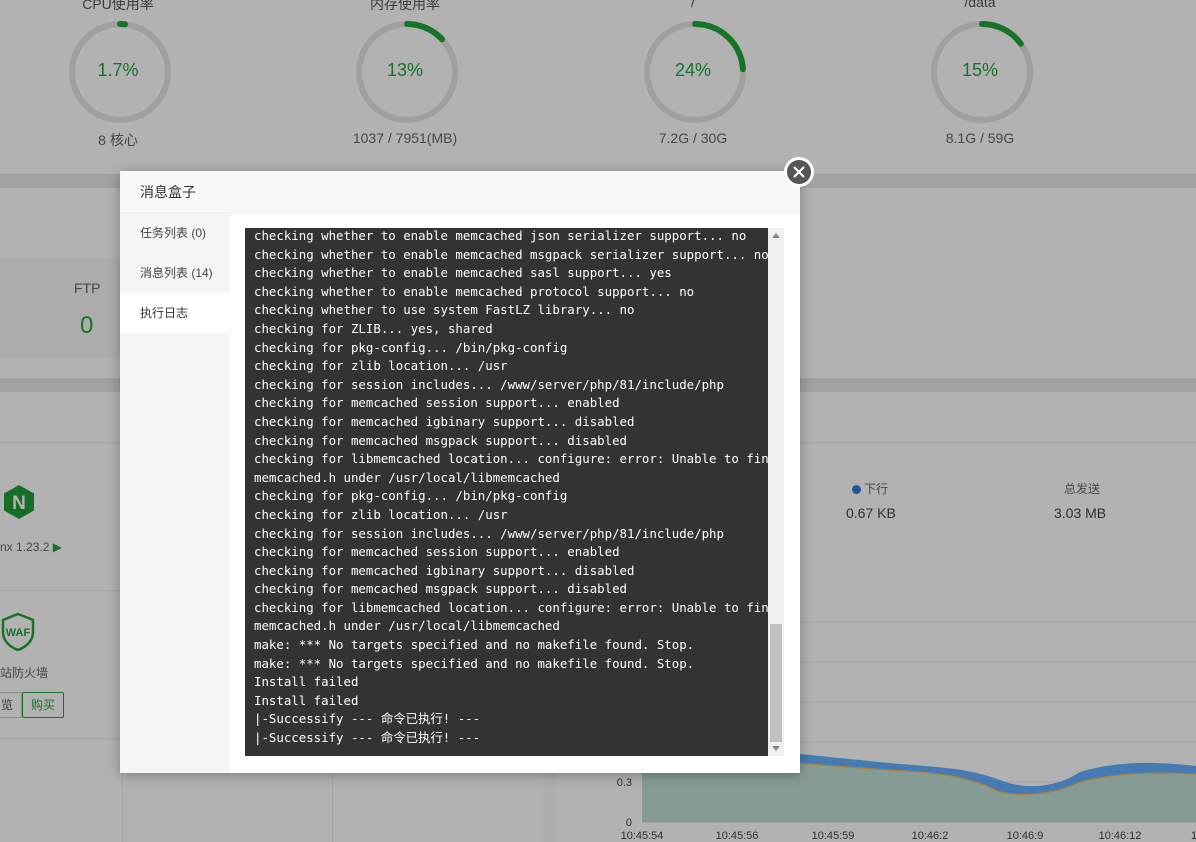 The height and width of the screenshot is (842, 1196). Describe the element at coordinates (175, 273) in the screenshot. I see `tab-message-list: 消息列表 (14)` at that location.